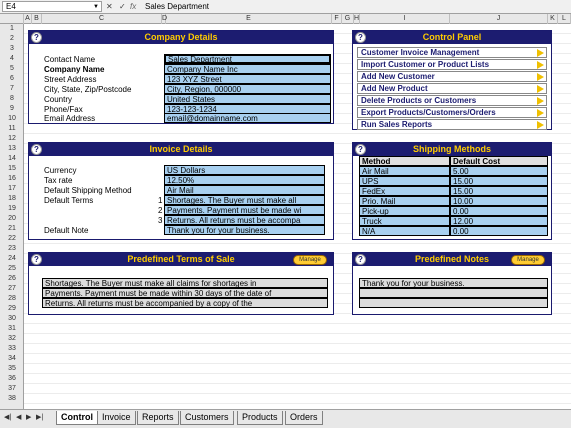 This screenshot has height=428, width=571. I want to click on row-header: 19, so click(12, 209).